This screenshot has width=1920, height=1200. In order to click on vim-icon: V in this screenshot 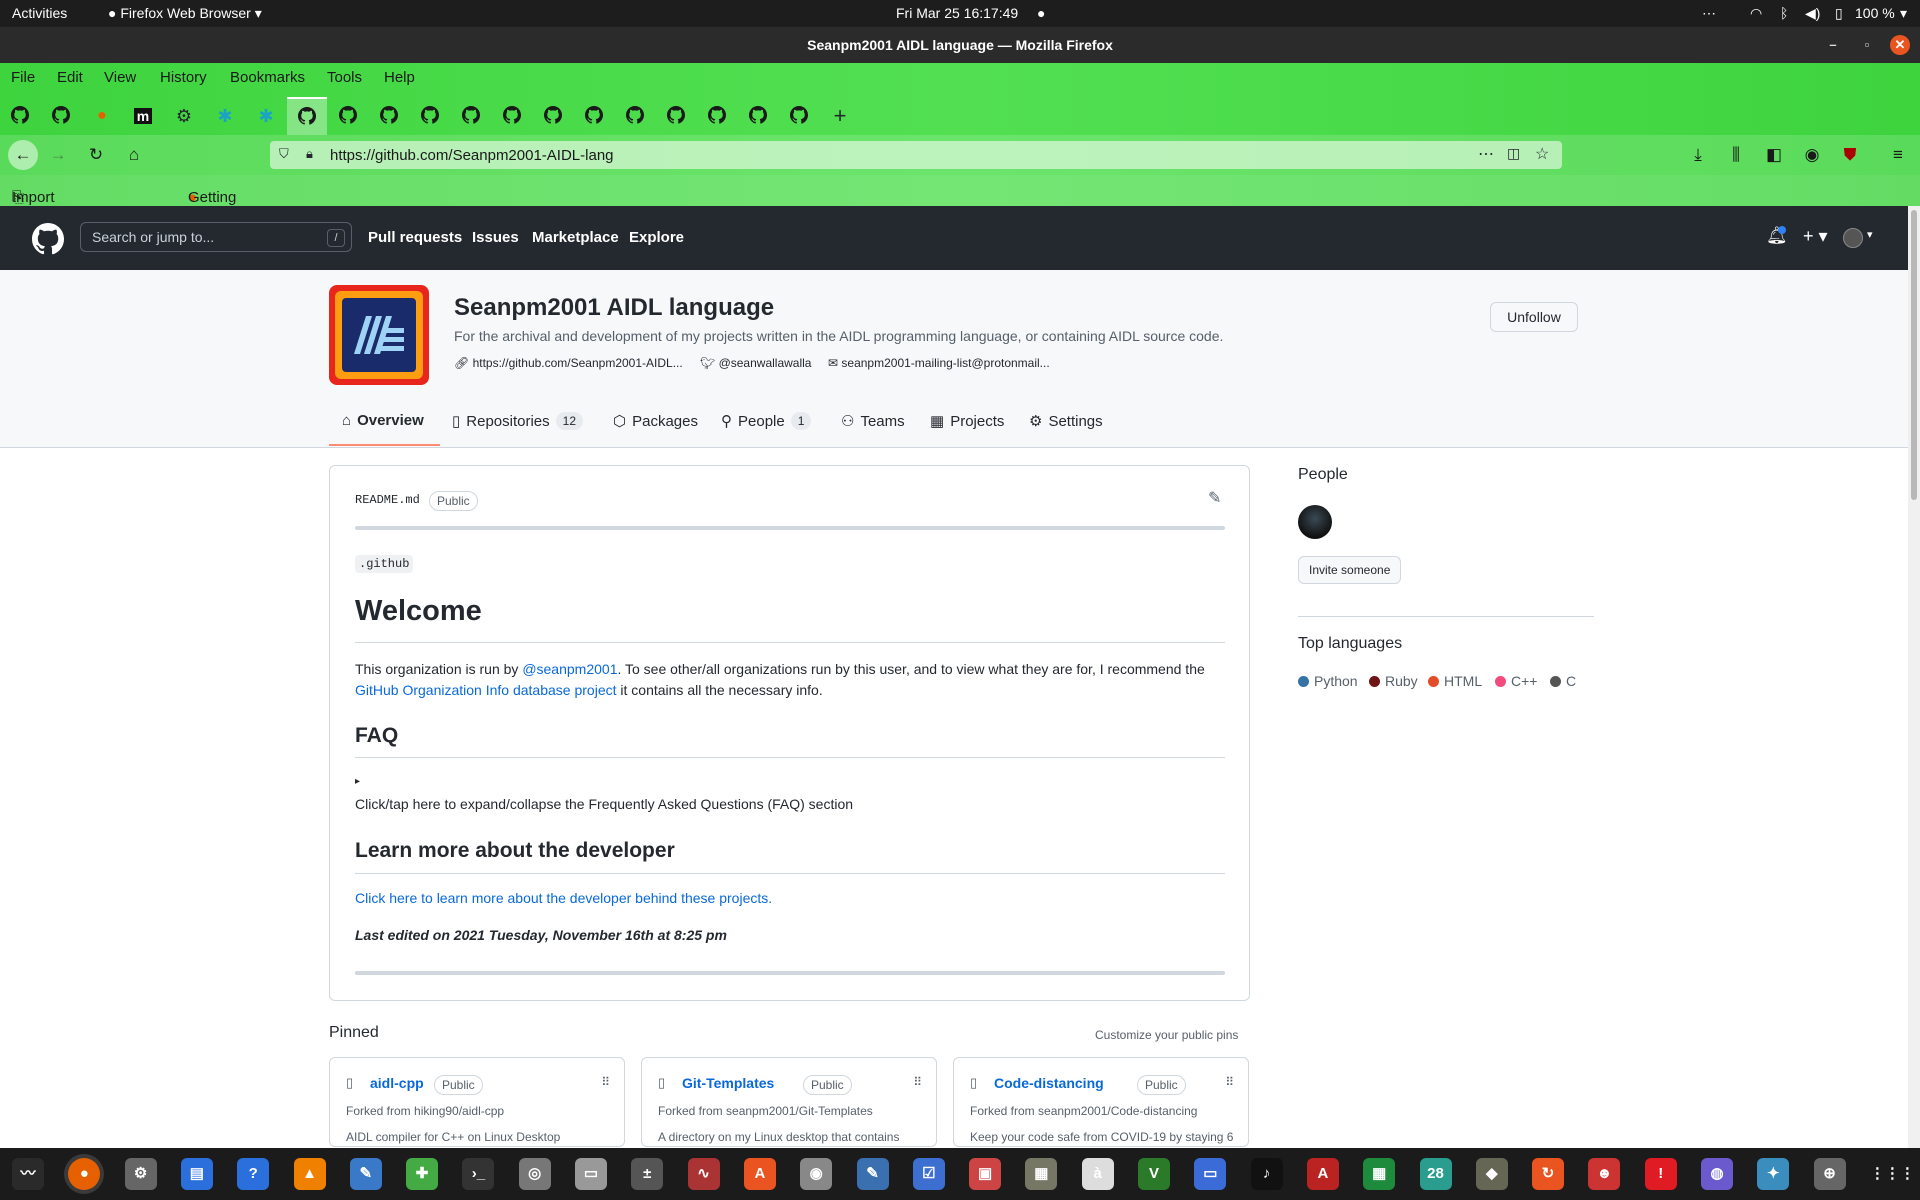, I will do `click(1154, 1174)`.